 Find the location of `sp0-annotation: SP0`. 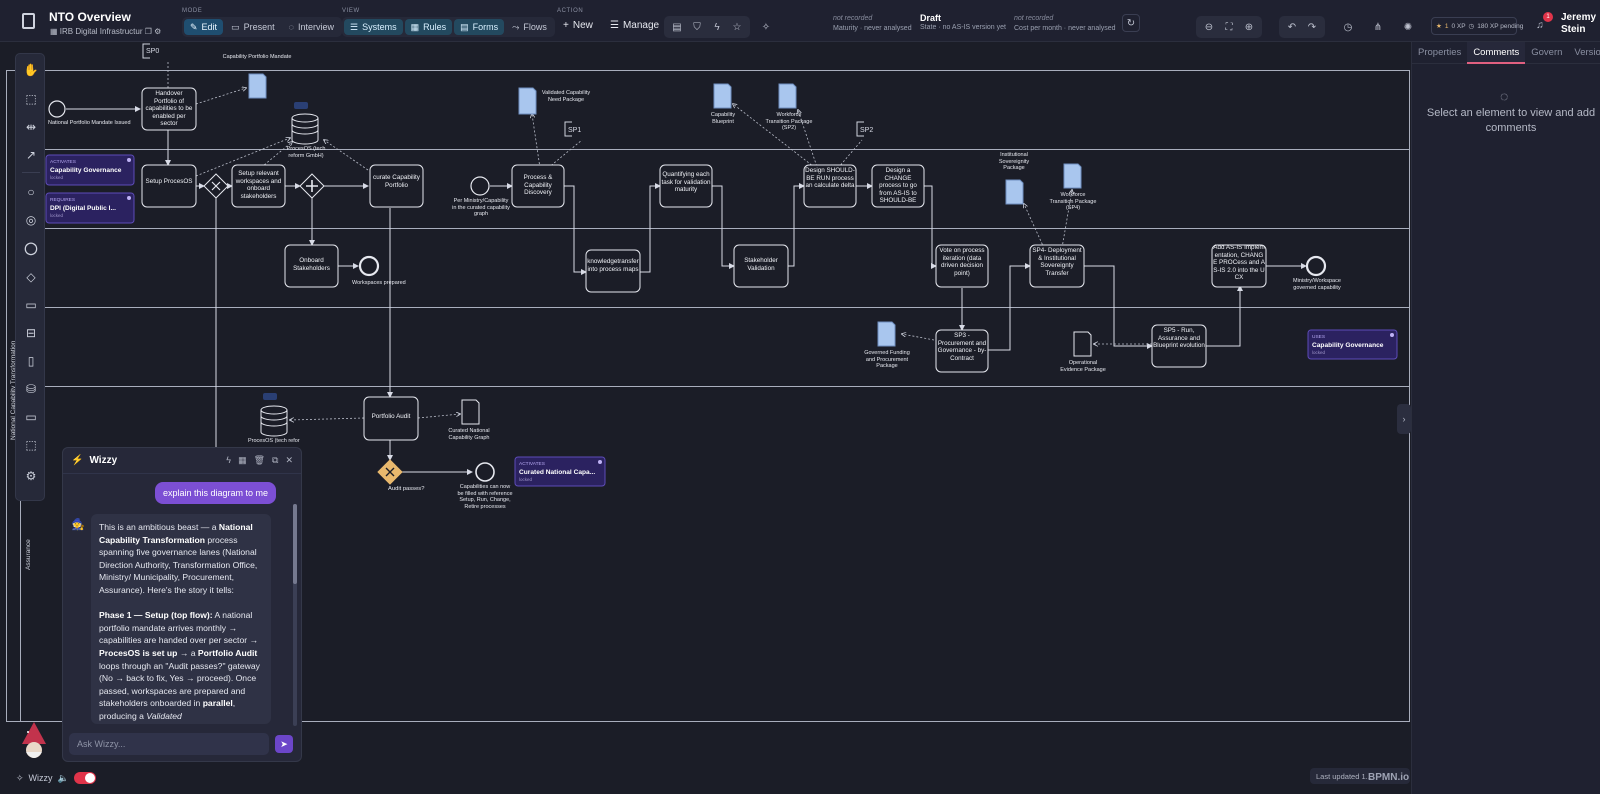

sp0-annotation: SP0 is located at coordinates (152, 51).